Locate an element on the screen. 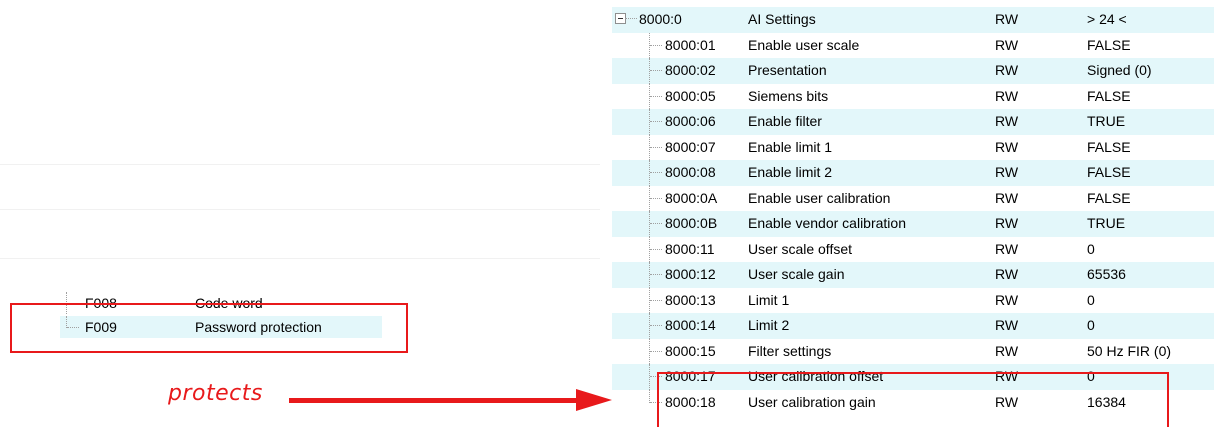  row-index: 8000:15 is located at coordinates (690, 350).